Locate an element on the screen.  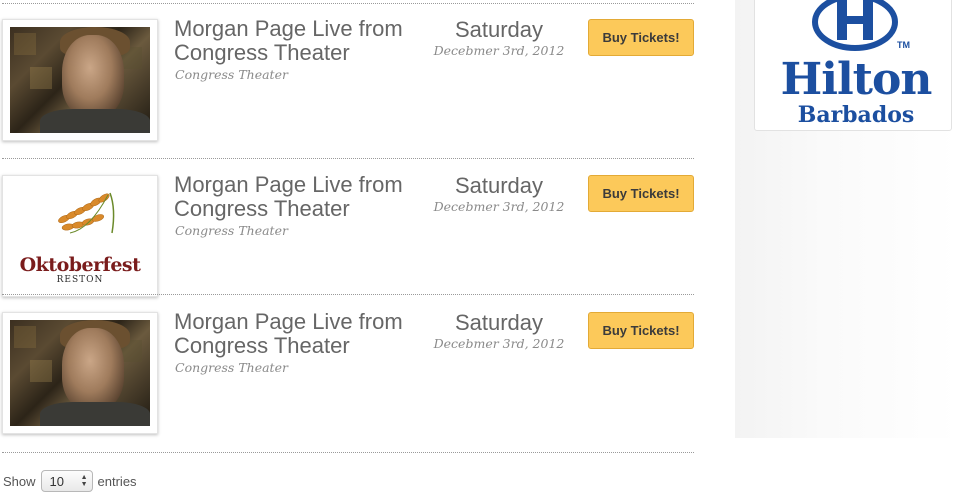
oktoberfest-name: Oktoberfest is located at coordinates (80, 265).